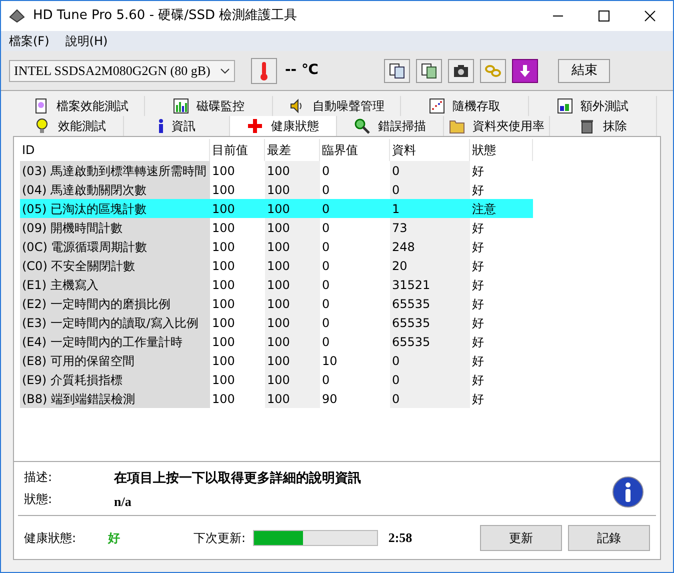 The height and width of the screenshot is (573, 674). What do you see at coordinates (115, 170) in the screenshot?
I see `table-cell: (03) 馬達啟動到標準轉速所需時間` at bounding box center [115, 170].